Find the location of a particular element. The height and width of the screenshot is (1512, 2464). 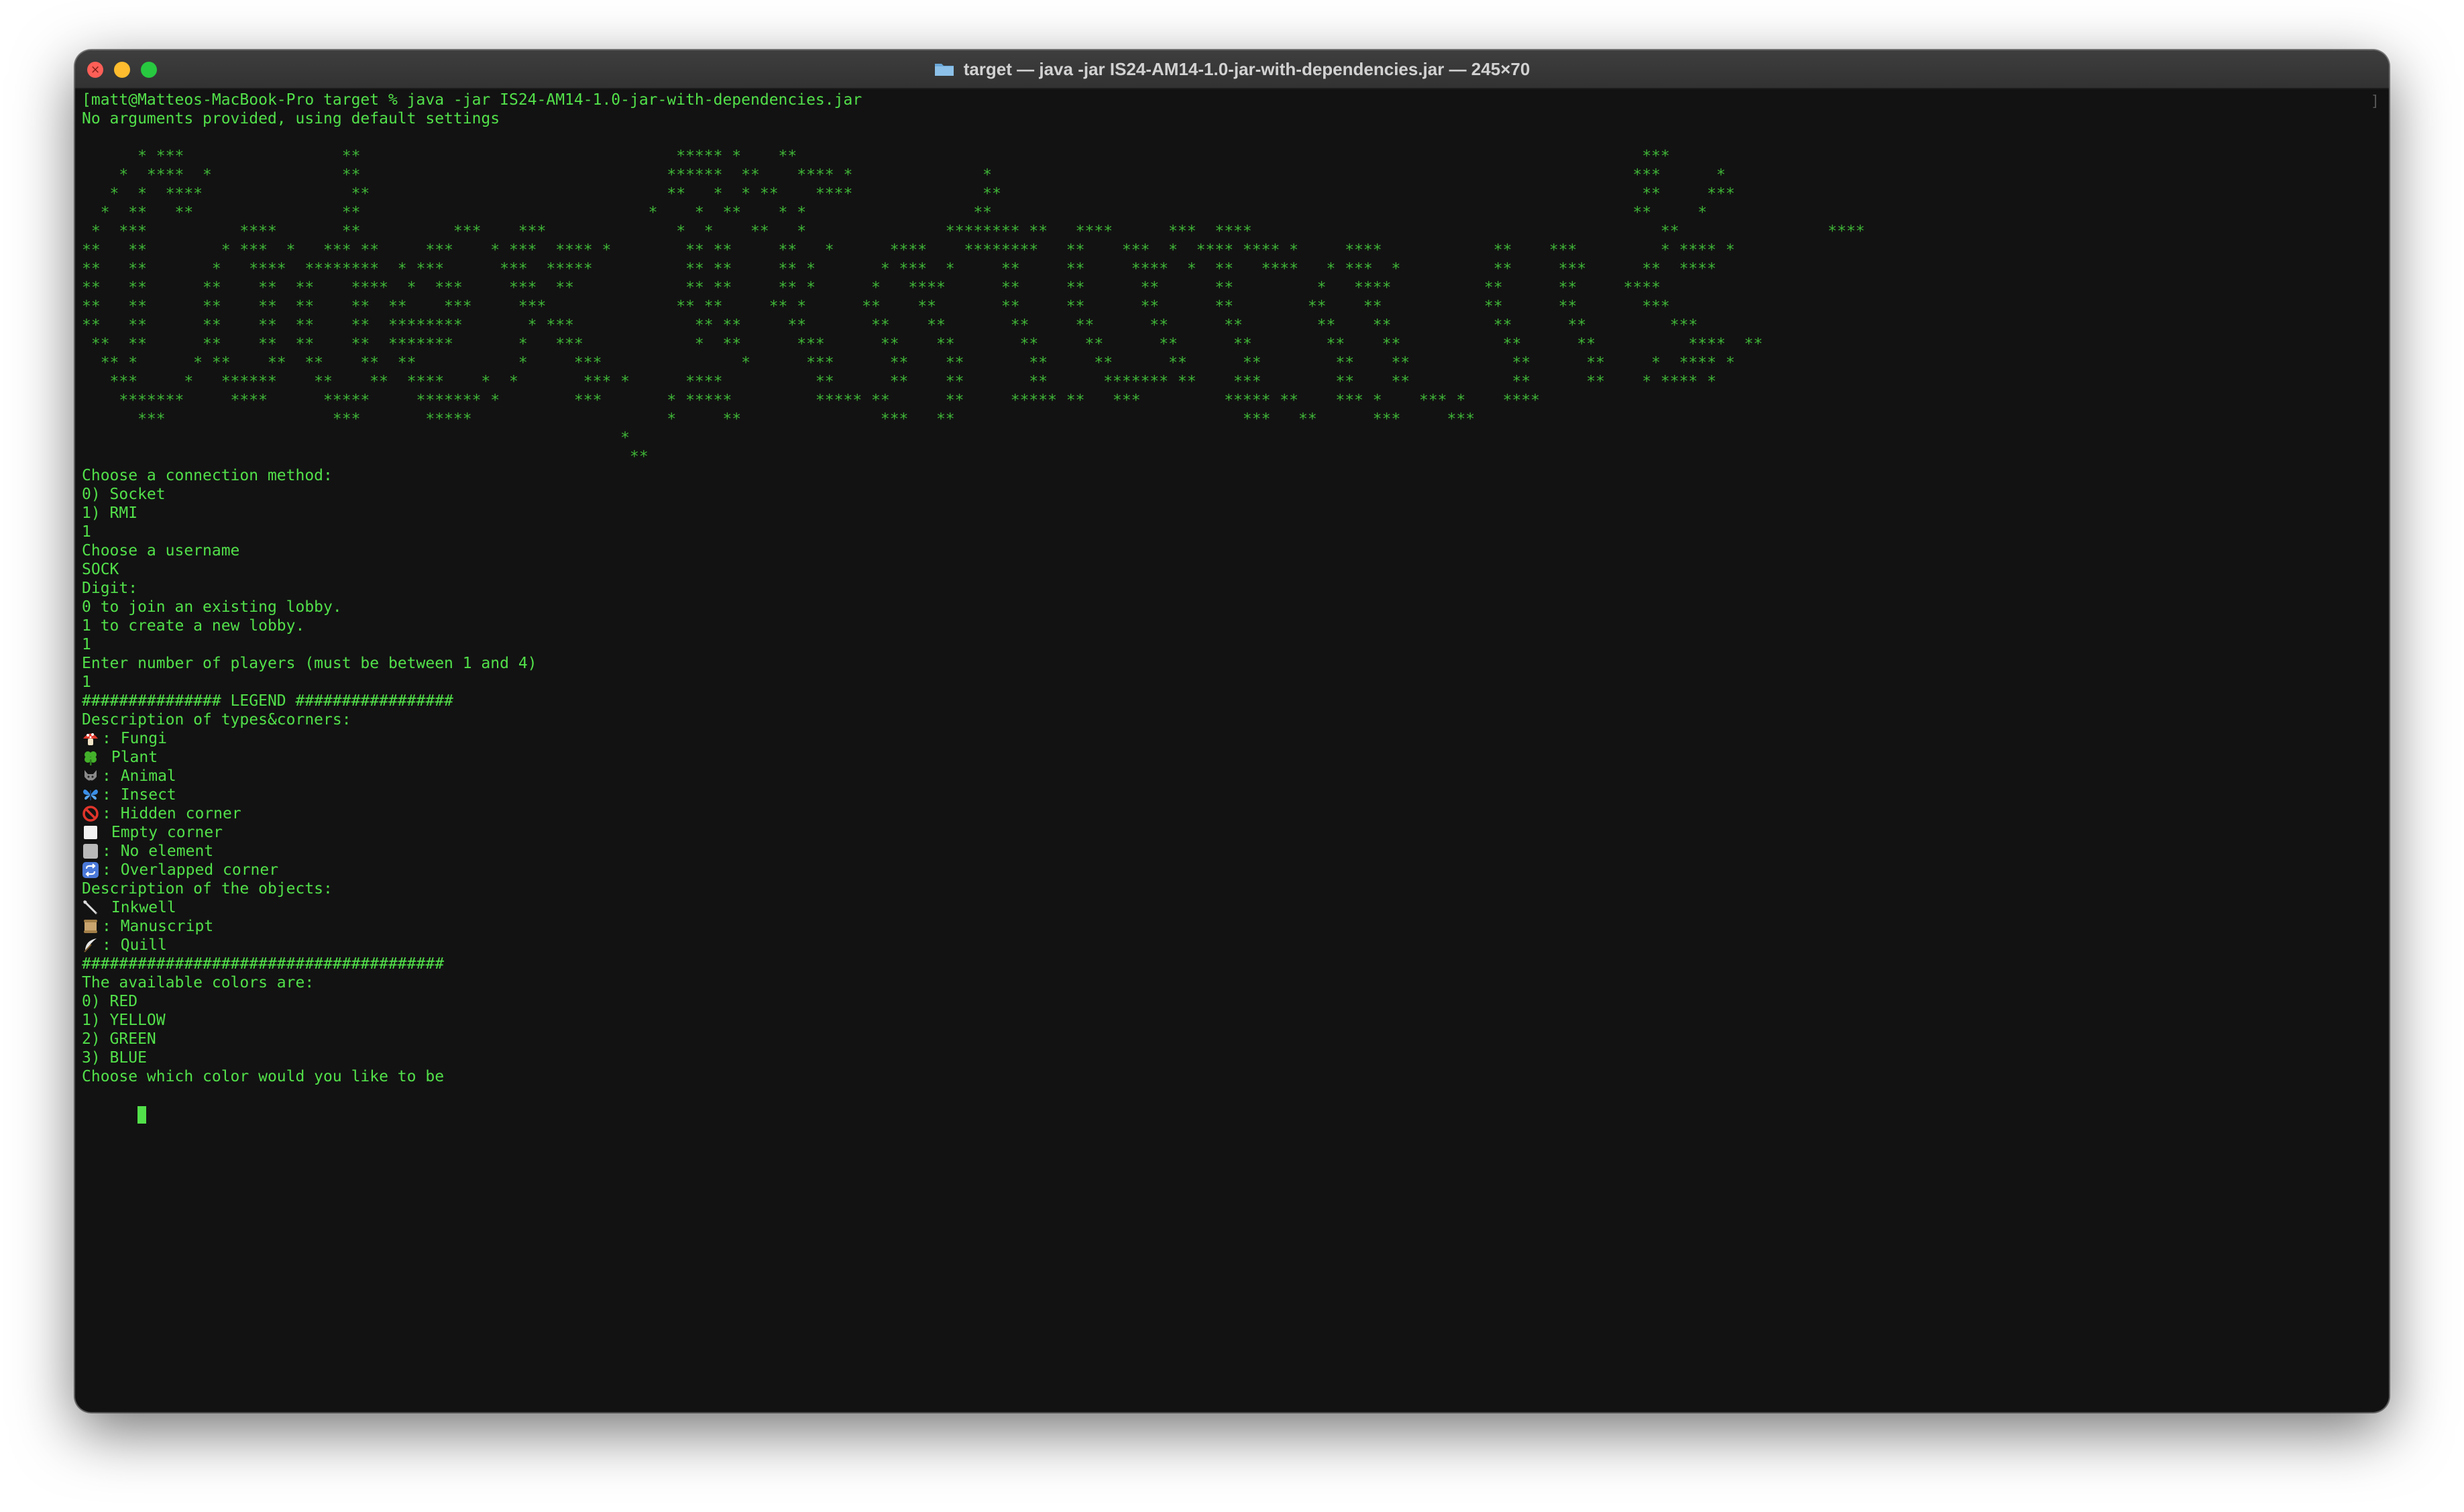

legend-item: : Quill is located at coordinates (1232, 946).